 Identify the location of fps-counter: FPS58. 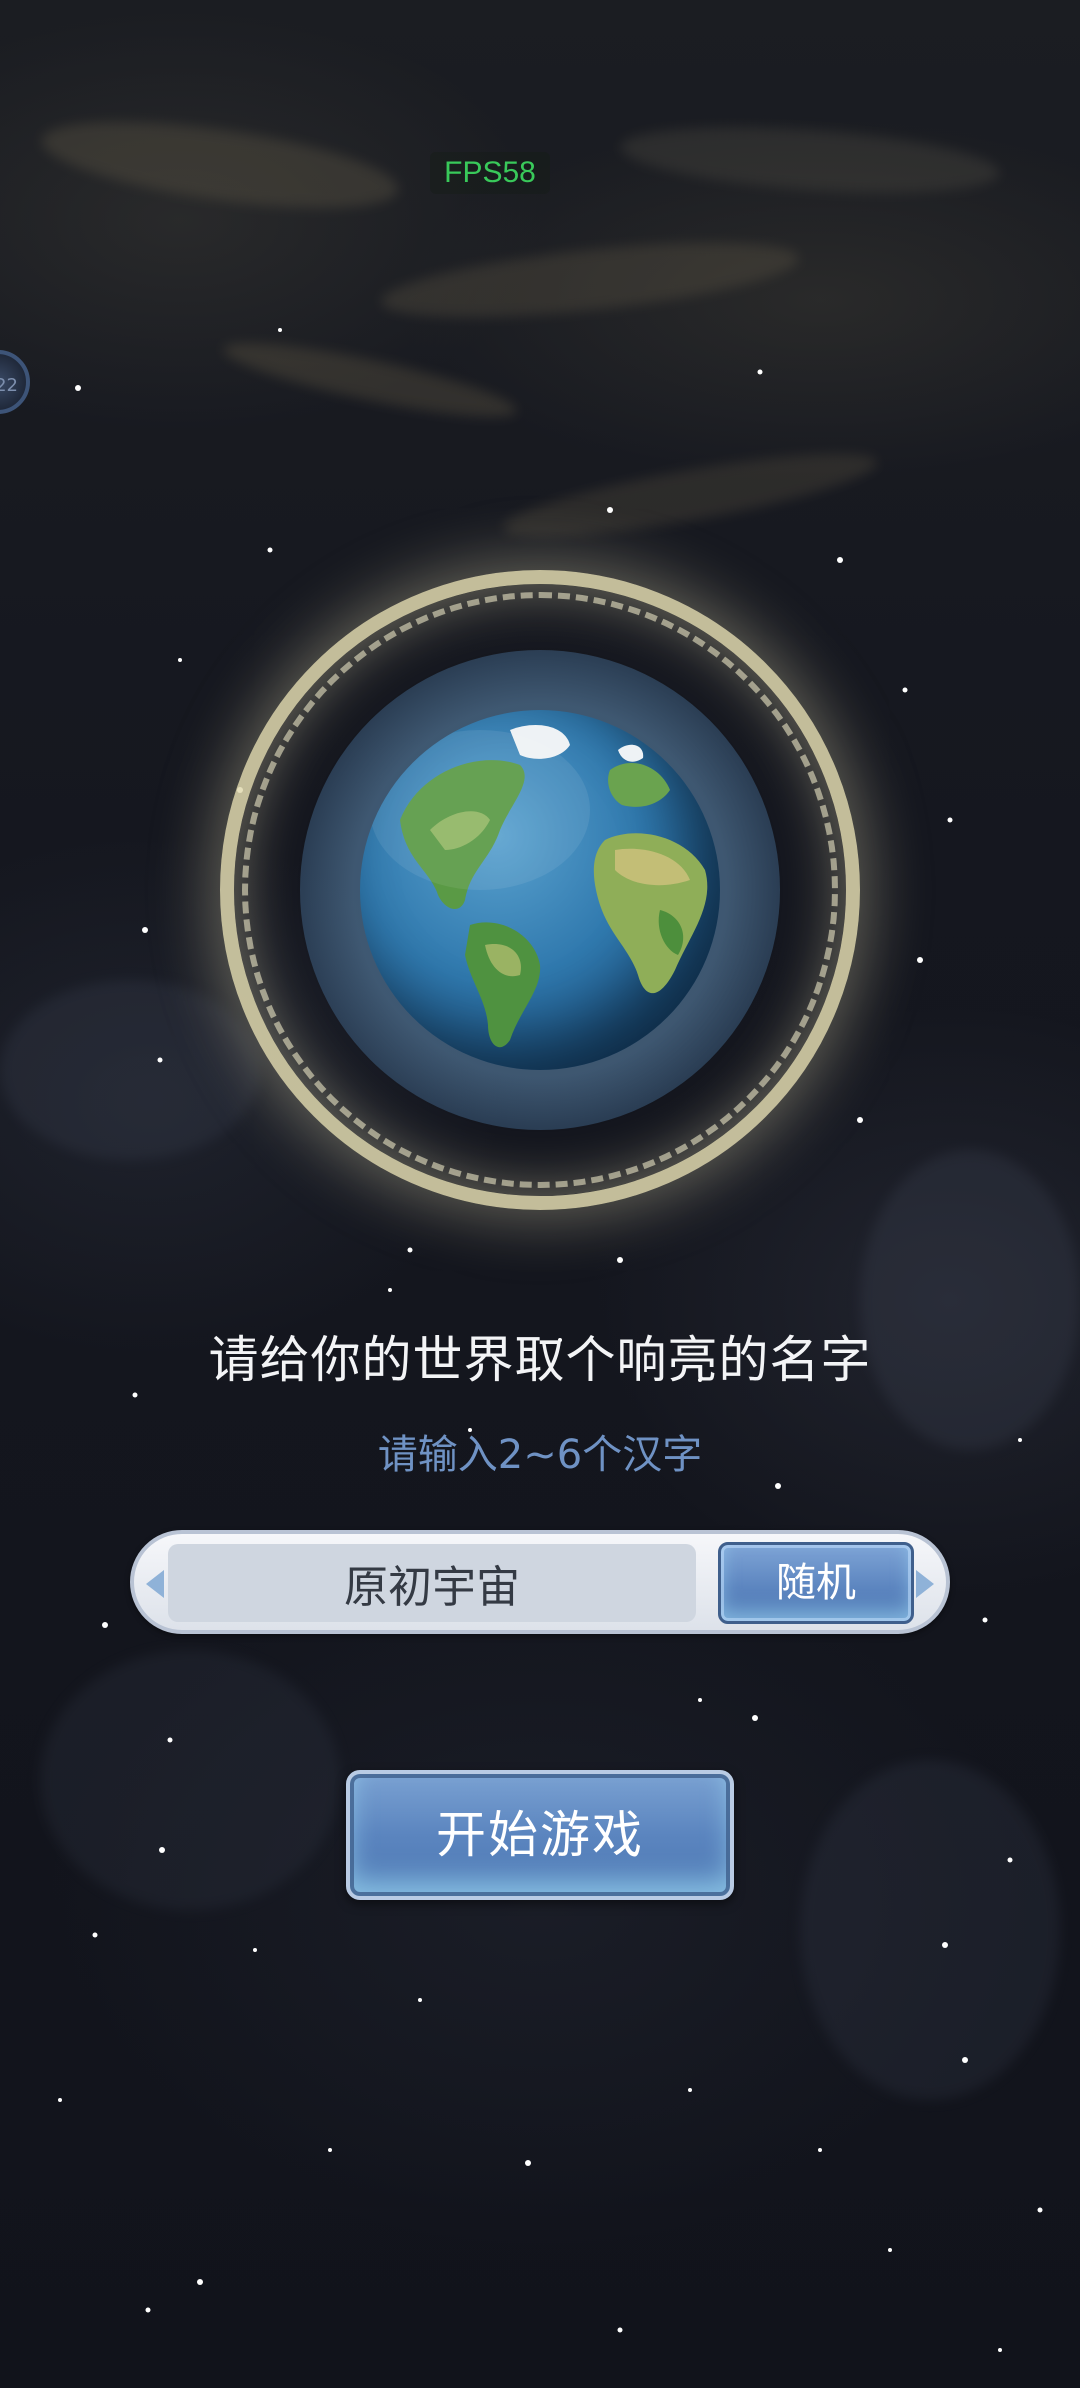
(490, 173).